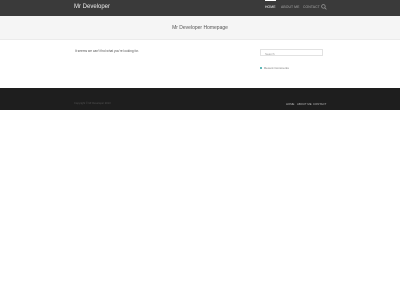 This screenshot has width=400, height=300. I want to click on recent-comments-link: Recent Comments, so click(274, 68).